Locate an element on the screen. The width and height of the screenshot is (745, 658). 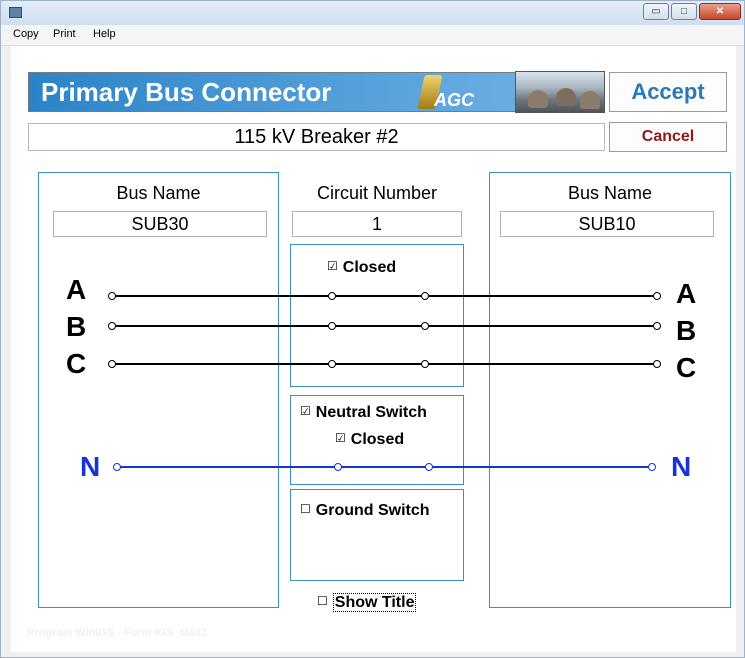
maximize-button: □ is located at coordinates (684, 11).